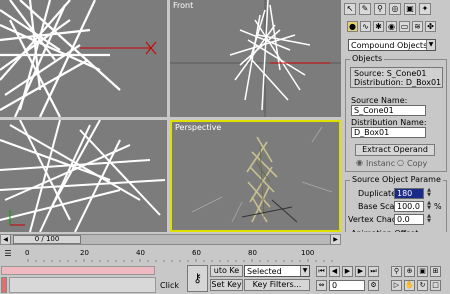 This screenshot has width=450, height=294. Describe the element at coordinates (262, 174) in the screenshot. I see `perspective-viewport-spikes` at that location.